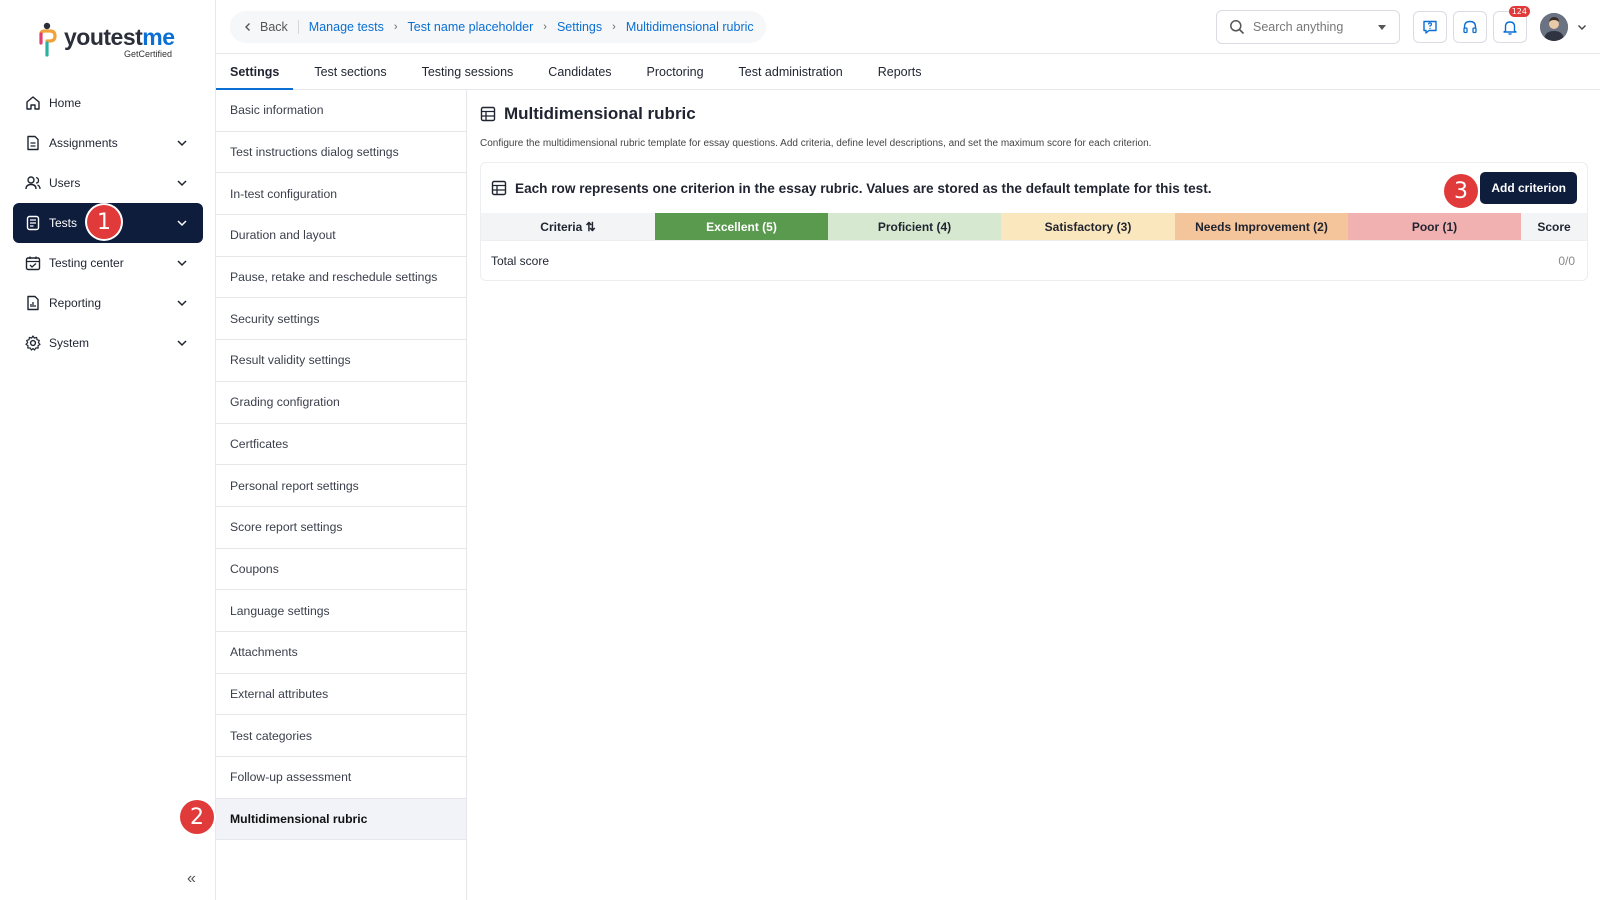 This screenshot has width=1600, height=900. I want to click on headset-icon, so click(1470, 27).